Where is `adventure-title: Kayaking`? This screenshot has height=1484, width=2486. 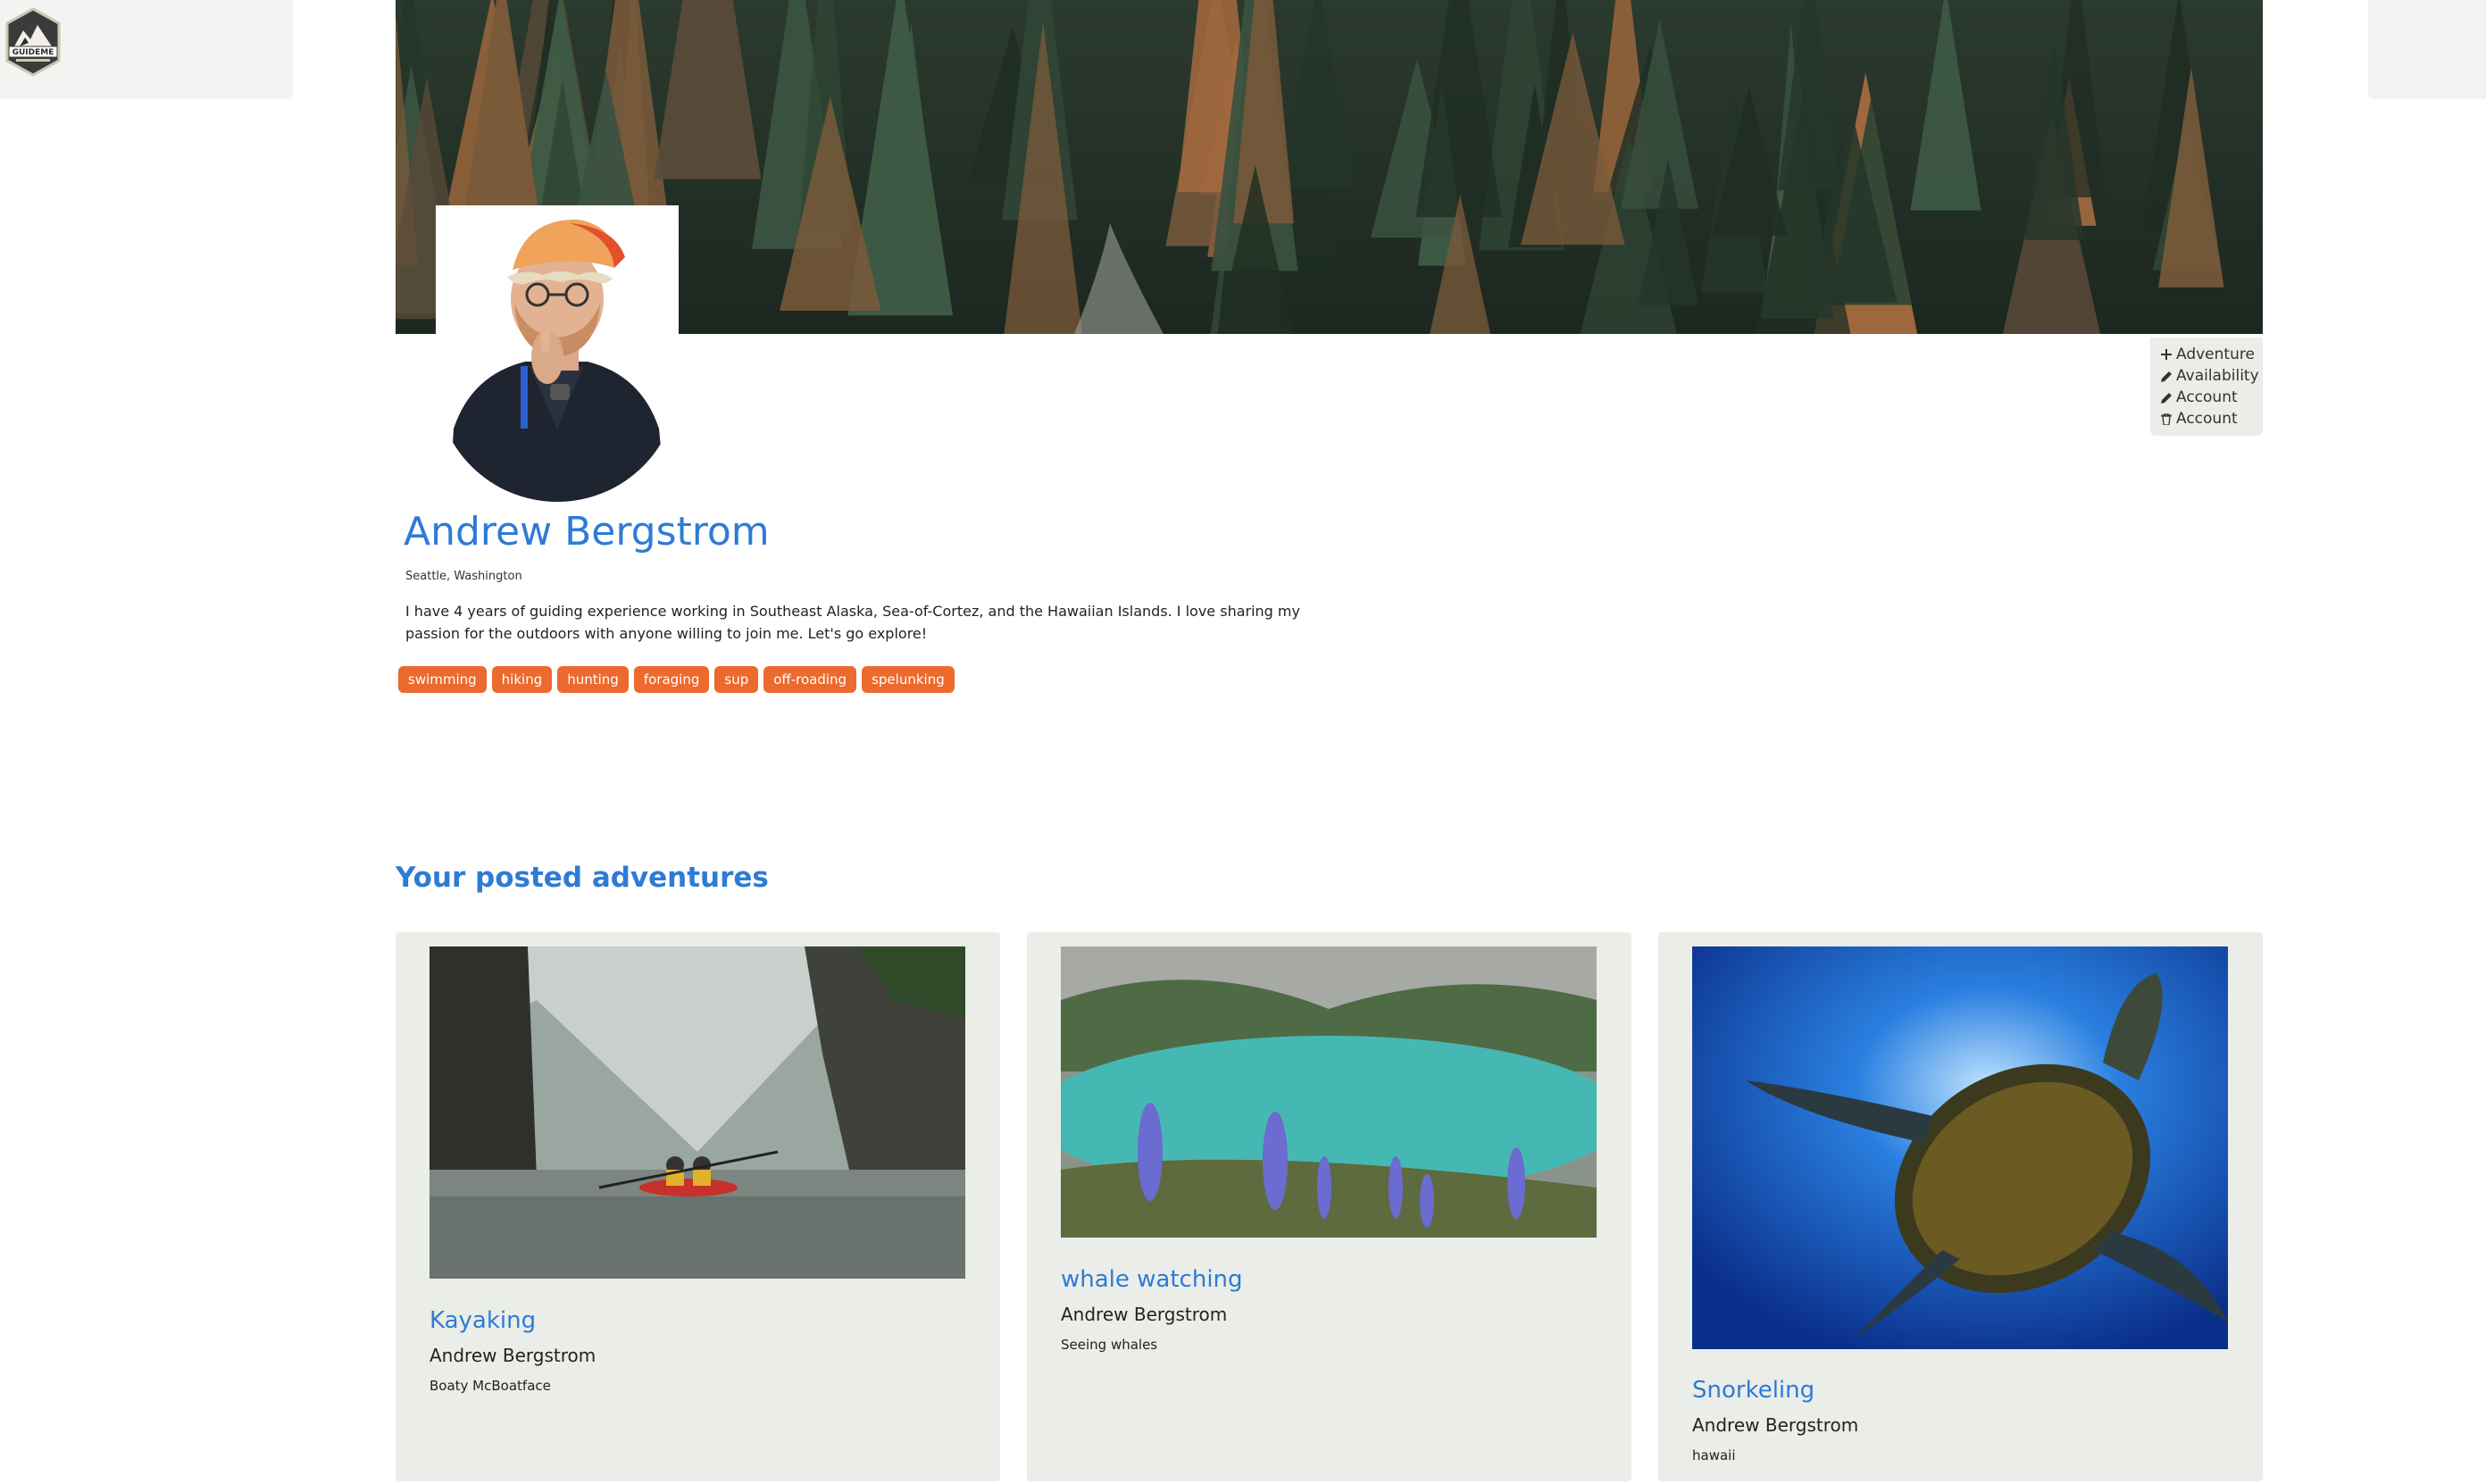 adventure-title: Kayaking is located at coordinates (483, 1320).